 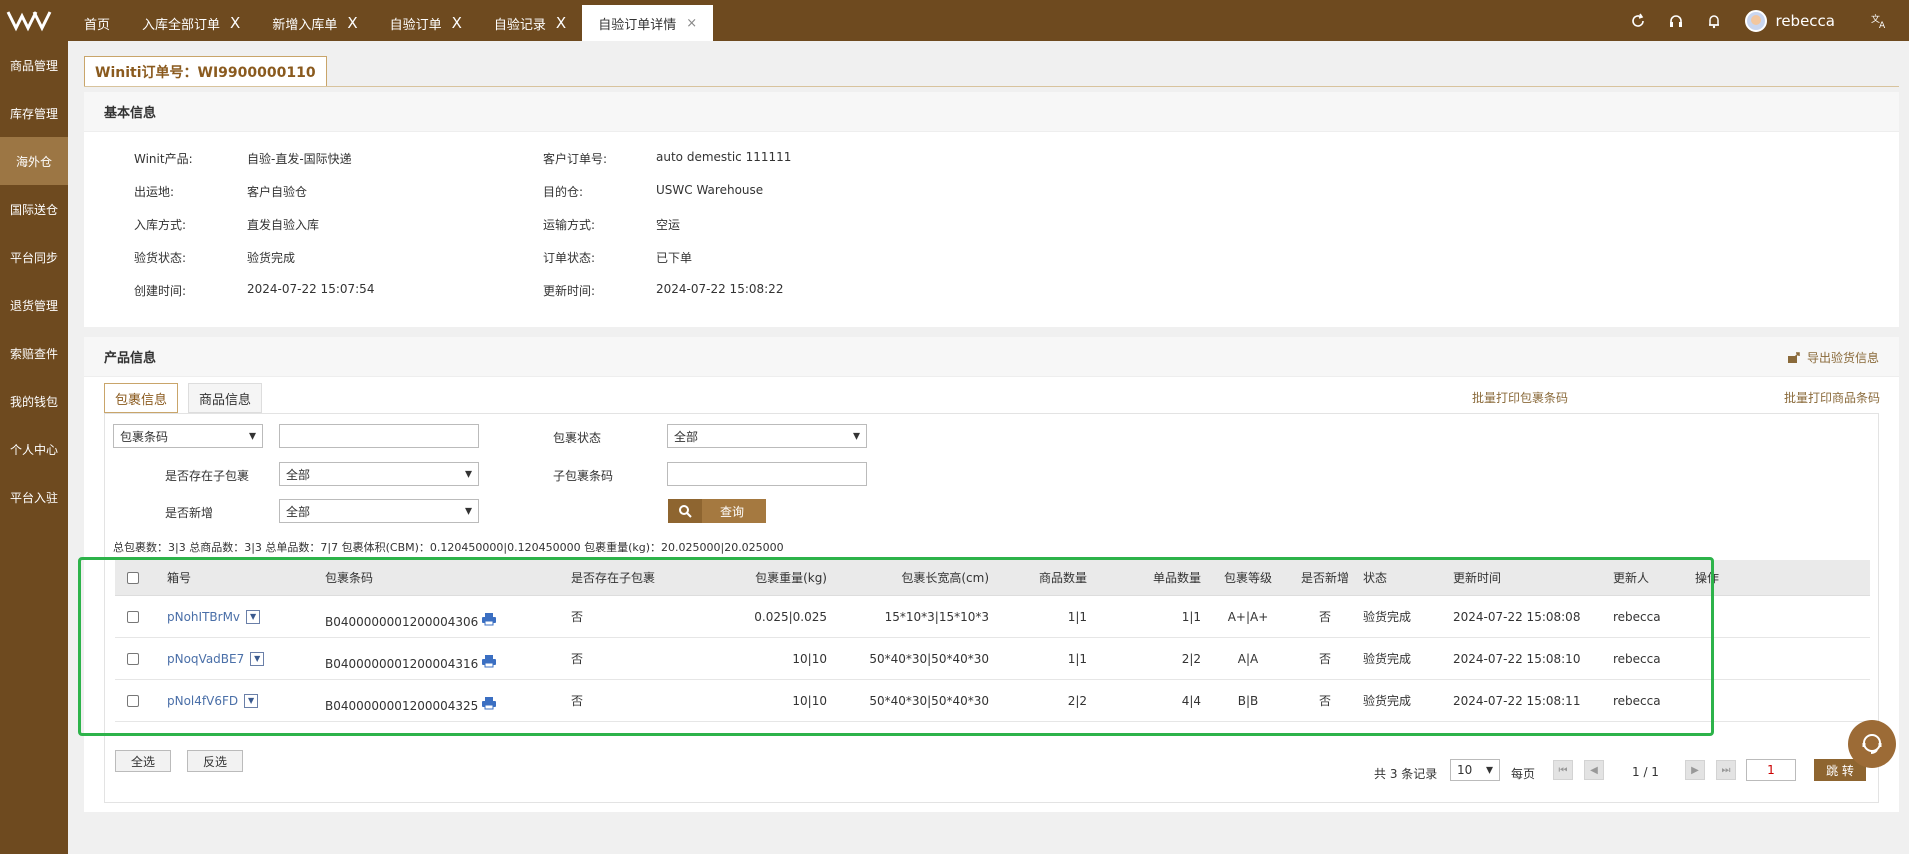 I want to click on box-number-link: pNohITBrMv, so click(x=203, y=617).